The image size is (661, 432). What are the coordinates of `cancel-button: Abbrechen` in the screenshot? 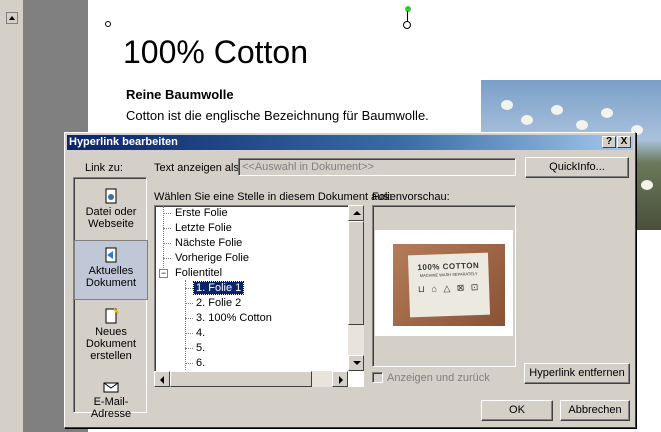 It's located at (595, 410).